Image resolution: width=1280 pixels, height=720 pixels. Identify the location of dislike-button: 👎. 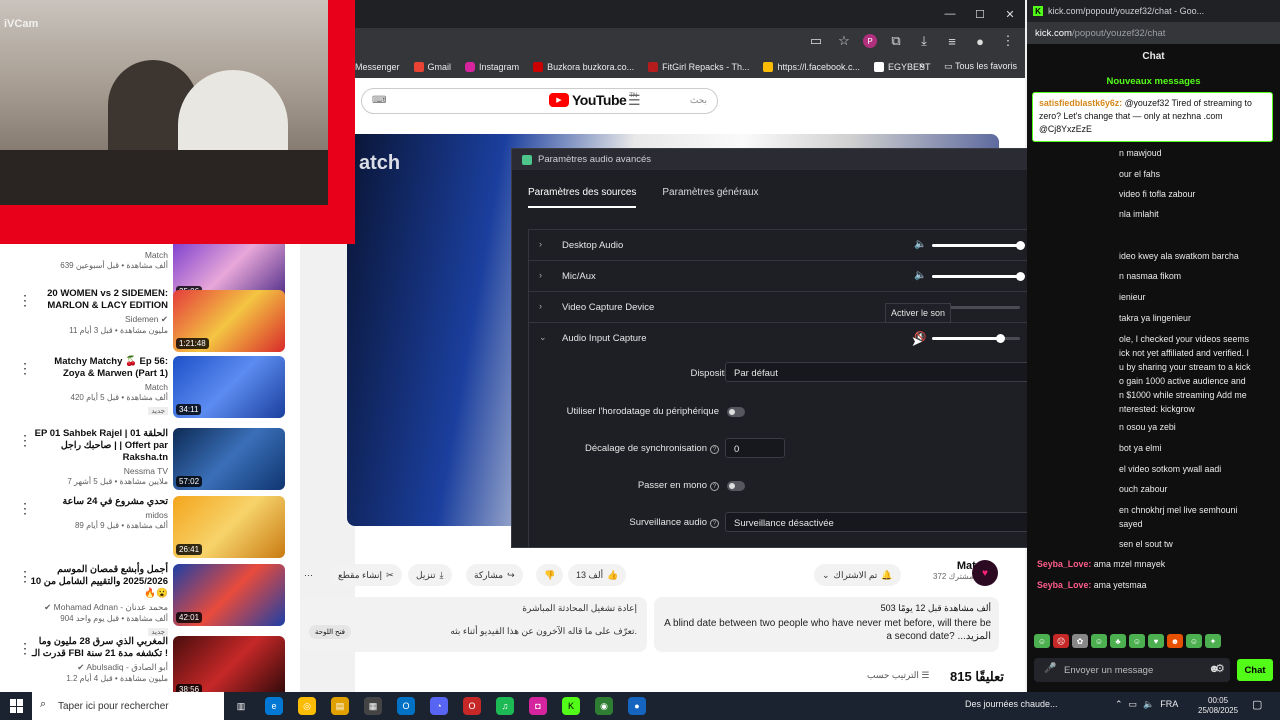
(550, 575).